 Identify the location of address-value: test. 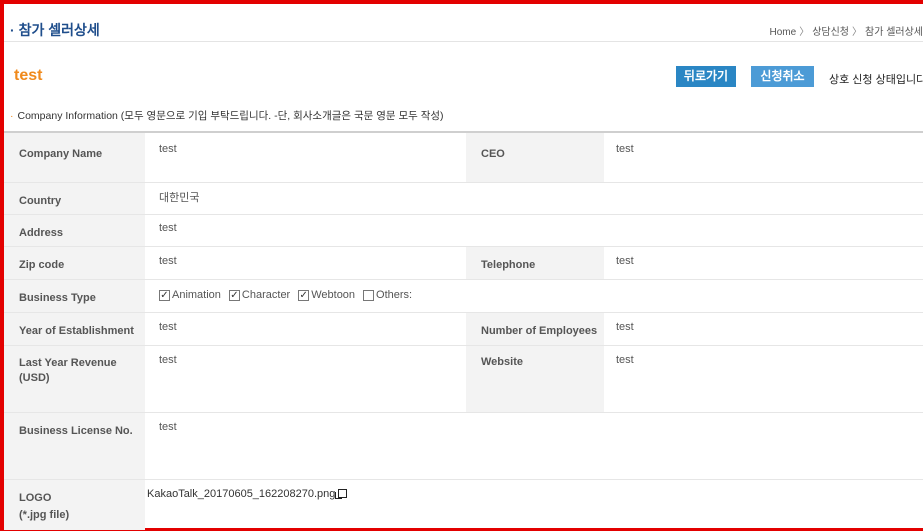
(168, 228).